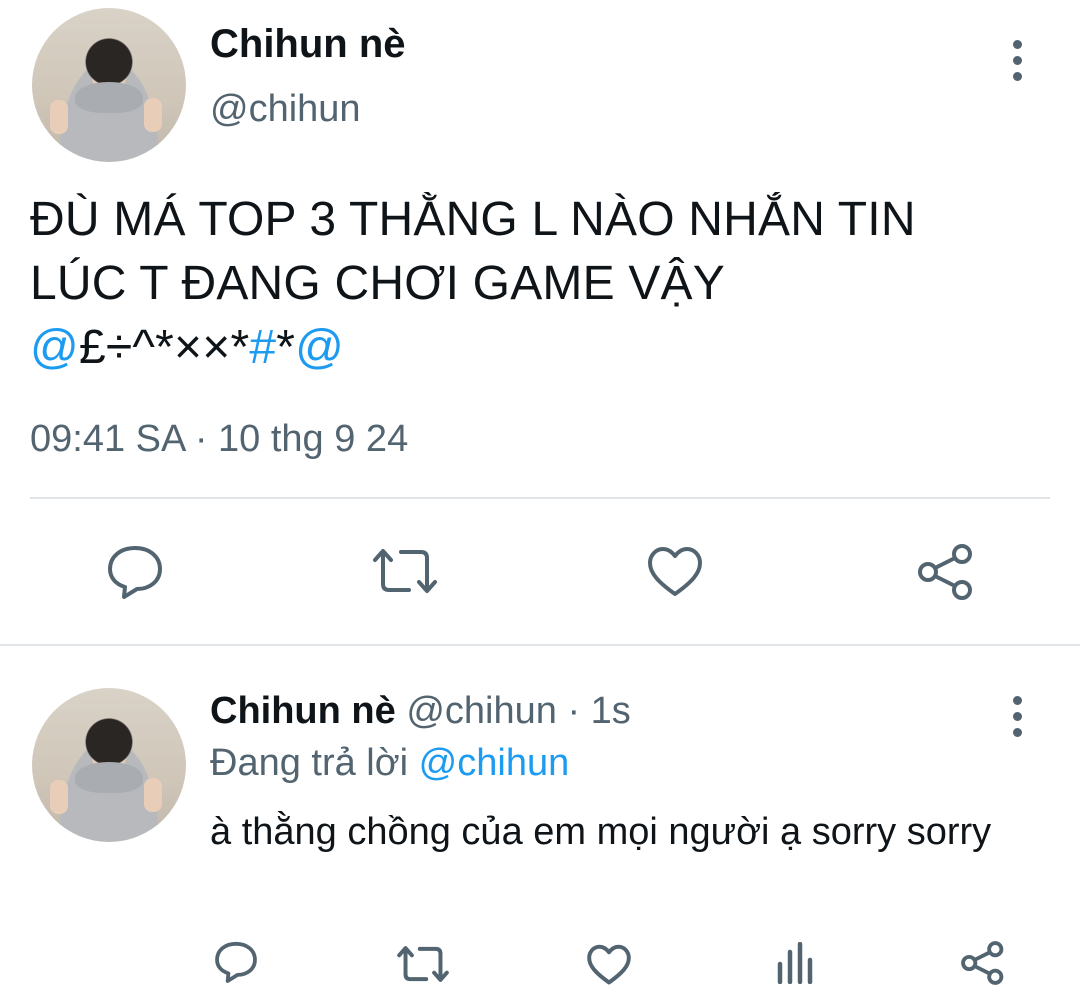 The image size is (1080, 992). Describe the element at coordinates (610, 711) in the screenshot. I see `reply-age: 1s` at that location.